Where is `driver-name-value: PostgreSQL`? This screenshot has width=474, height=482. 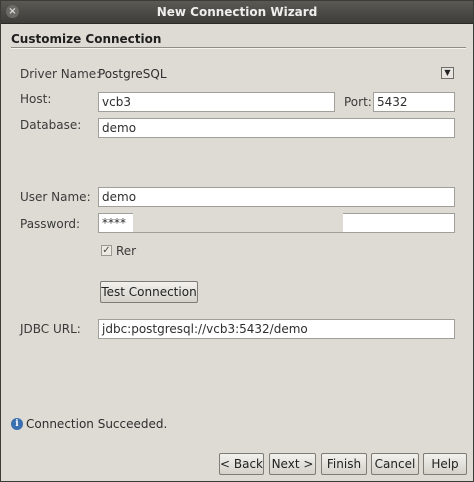 driver-name-value: PostgreSQL is located at coordinates (132, 74).